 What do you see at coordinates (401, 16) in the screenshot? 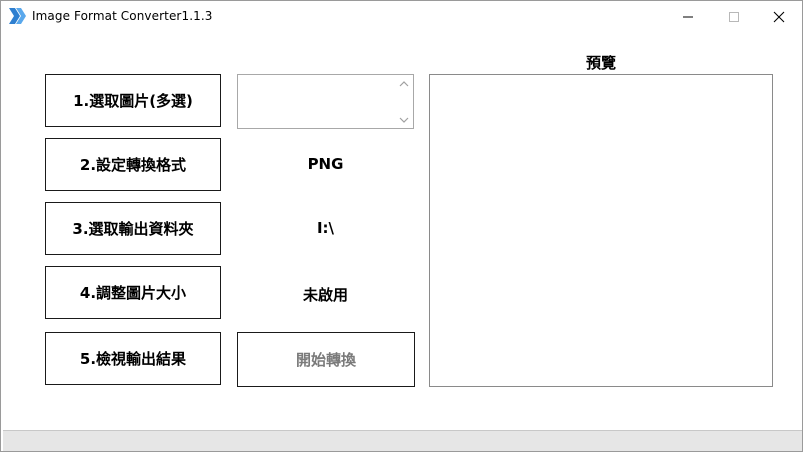
I see `title-bar: Image Format Converter1.1.3` at bounding box center [401, 16].